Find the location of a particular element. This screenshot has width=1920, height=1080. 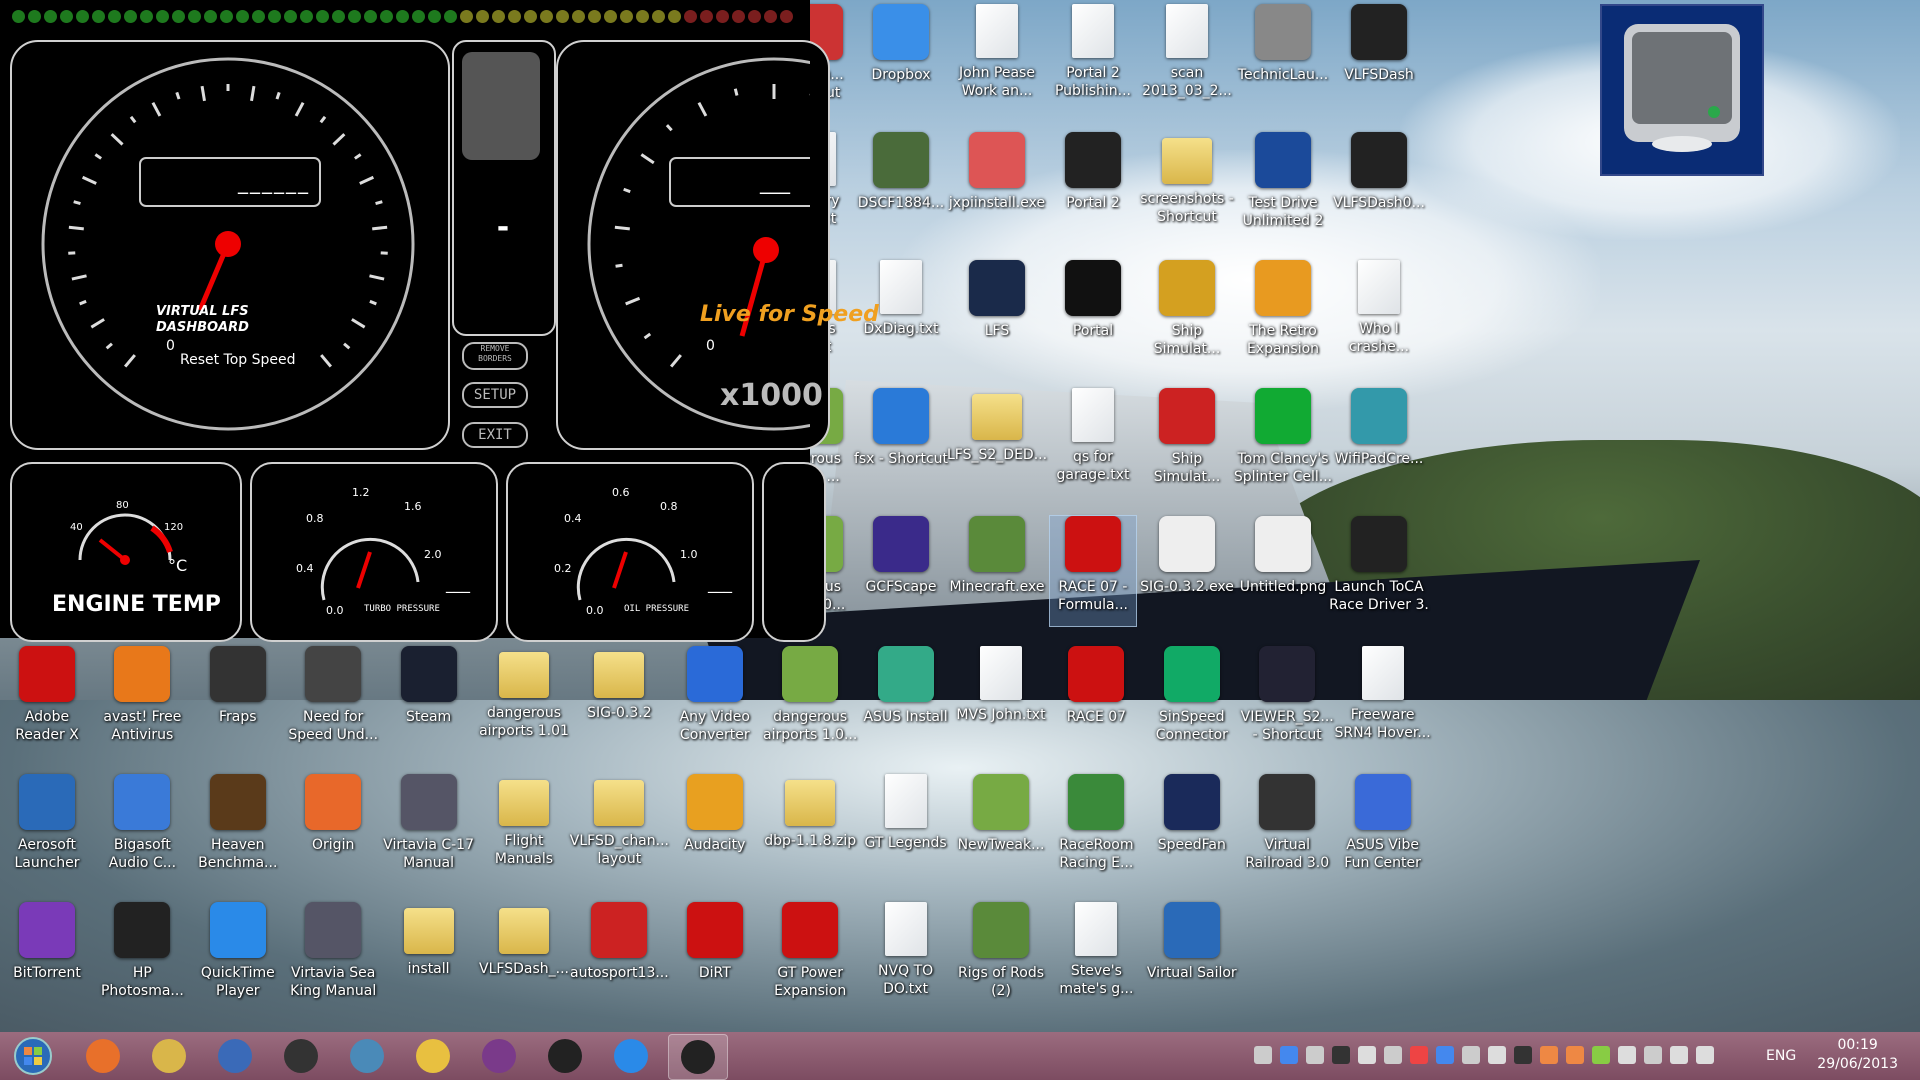

desktop-icon: GT Legends is located at coordinates (906, 829).